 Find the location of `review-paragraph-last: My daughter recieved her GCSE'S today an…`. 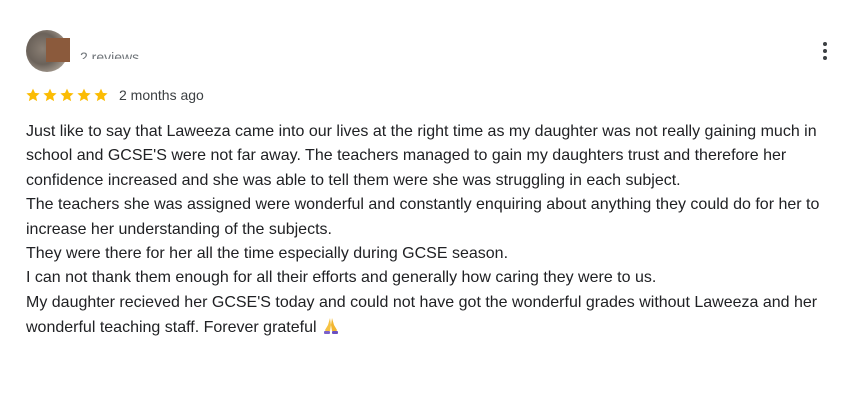

review-paragraph-last: My daughter recieved her GCSE'S today an… is located at coordinates (436, 316).